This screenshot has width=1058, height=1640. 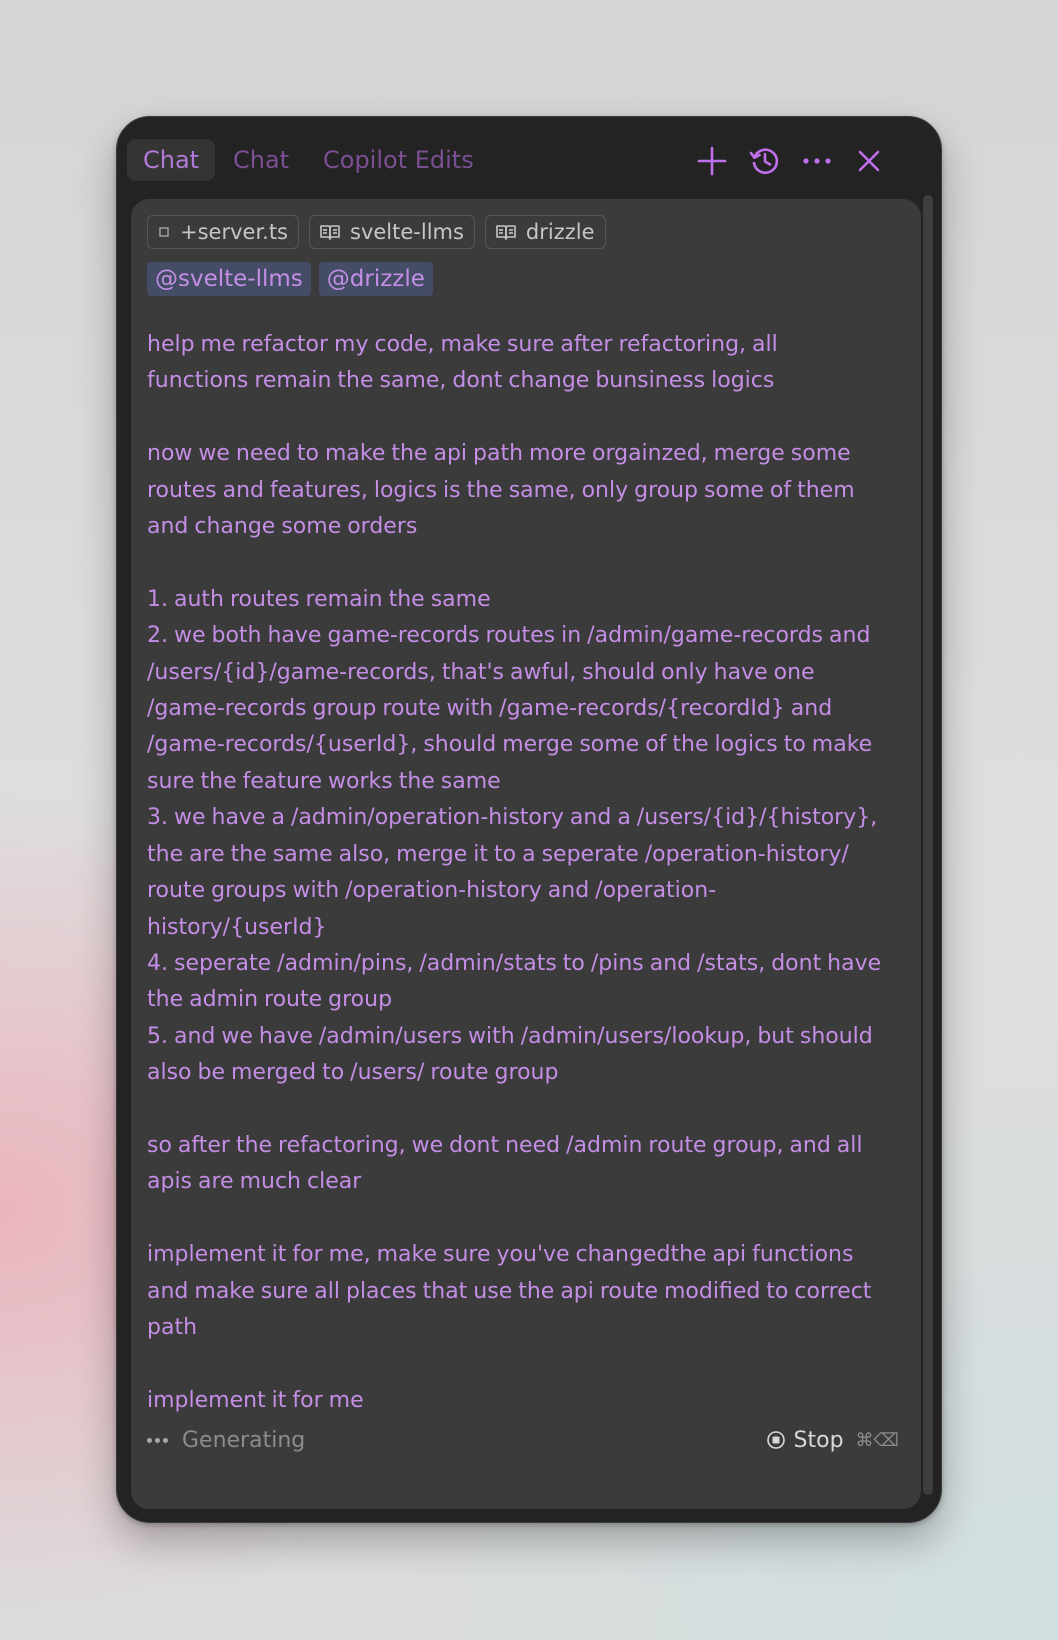 What do you see at coordinates (375, 279) in the screenshot?
I see `mention-drizzle: @drizzle` at bounding box center [375, 279].